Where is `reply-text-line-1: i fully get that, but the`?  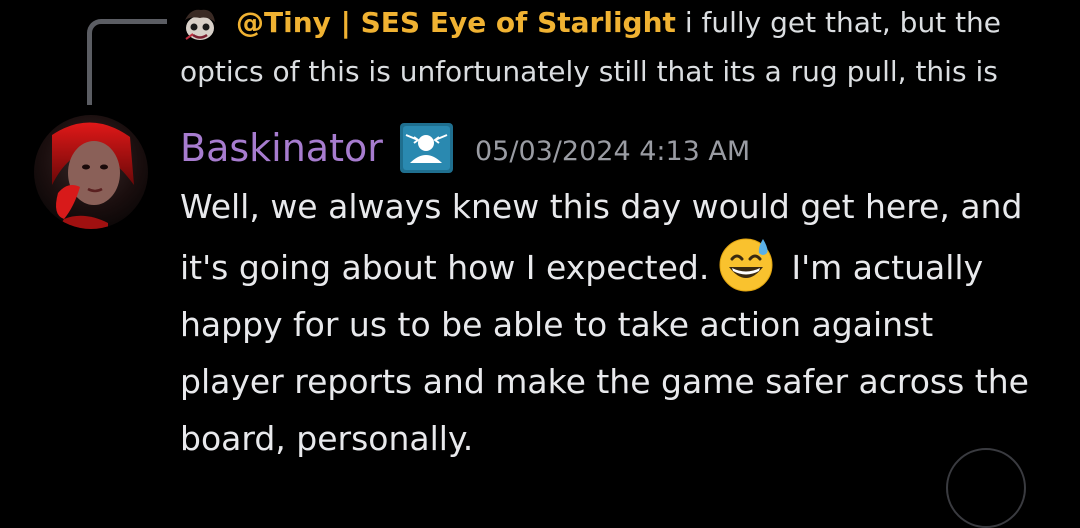 reply-text-line-1: i fully get that, but the is located at coordinates (843, 22).